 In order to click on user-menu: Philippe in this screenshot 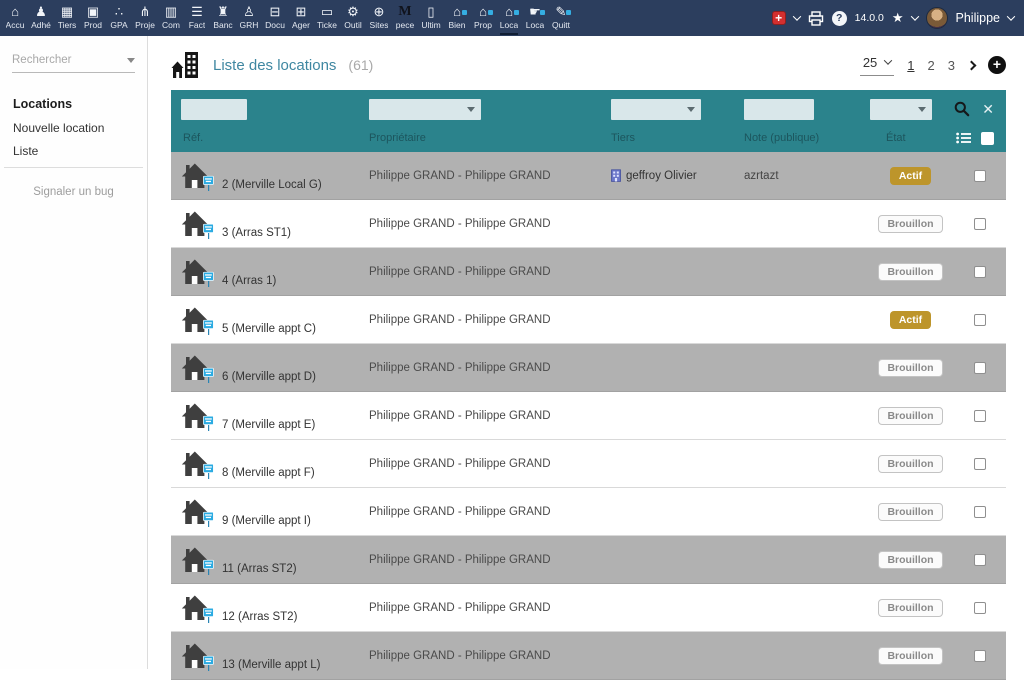, I will do `click(978, 18)`.